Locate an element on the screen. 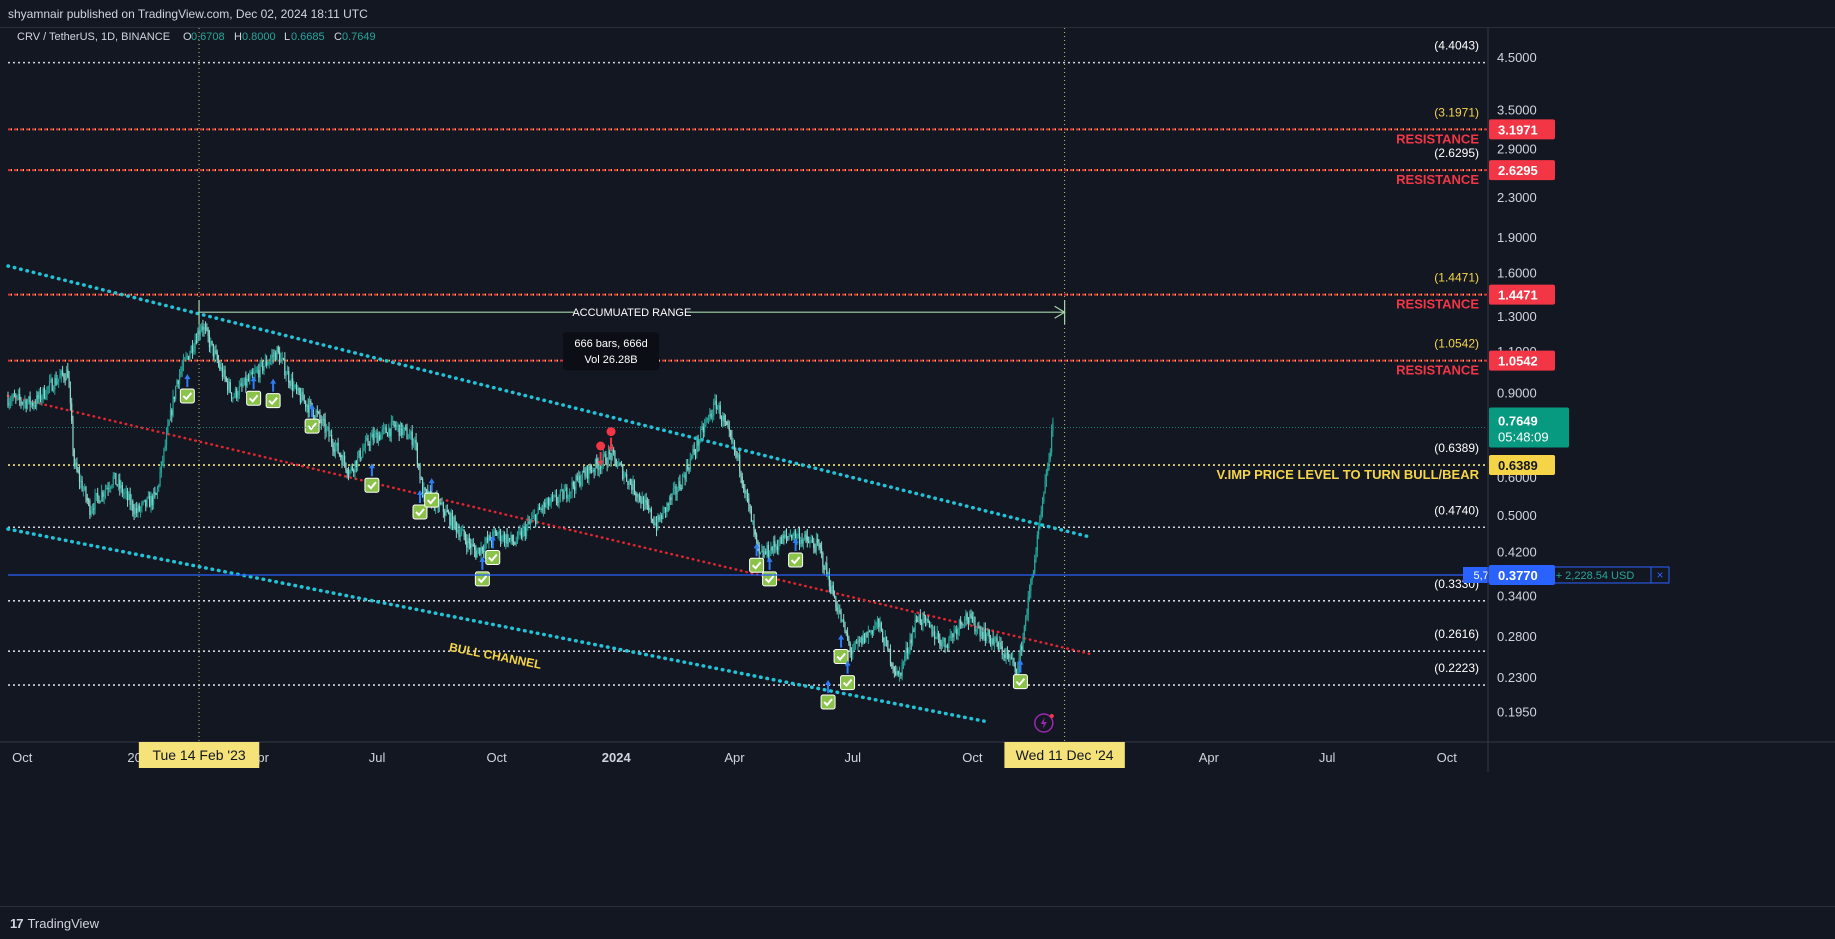 This screenshot has width=1835, height=939. price-tag-label: 2.6295 is located at coordinates (1518, 170).